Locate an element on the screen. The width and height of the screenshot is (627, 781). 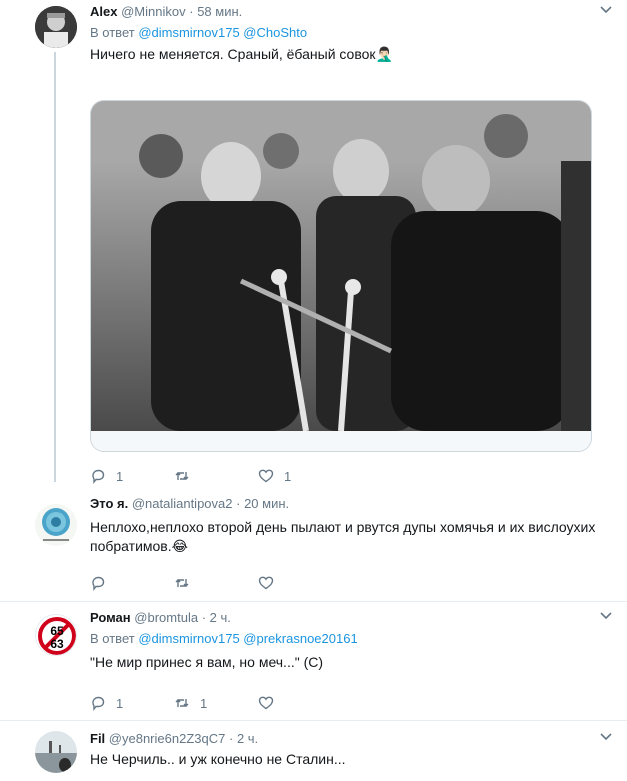
user-handle: @bromtula is located at coordinates (166, 617).